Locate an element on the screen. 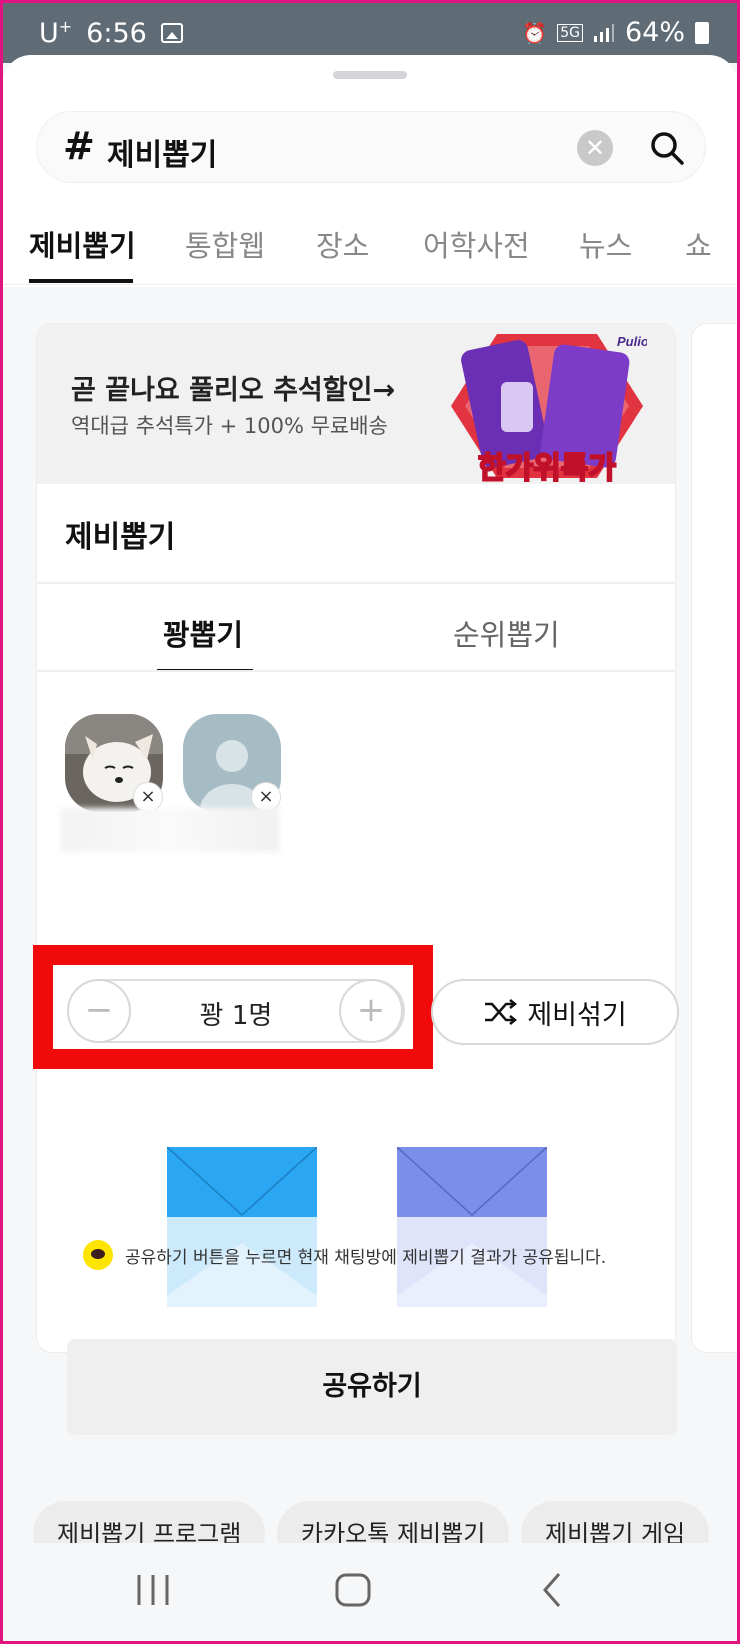 This screenshot has width=740, height=1644. next-card-peek is located at coordinates (714, 838).